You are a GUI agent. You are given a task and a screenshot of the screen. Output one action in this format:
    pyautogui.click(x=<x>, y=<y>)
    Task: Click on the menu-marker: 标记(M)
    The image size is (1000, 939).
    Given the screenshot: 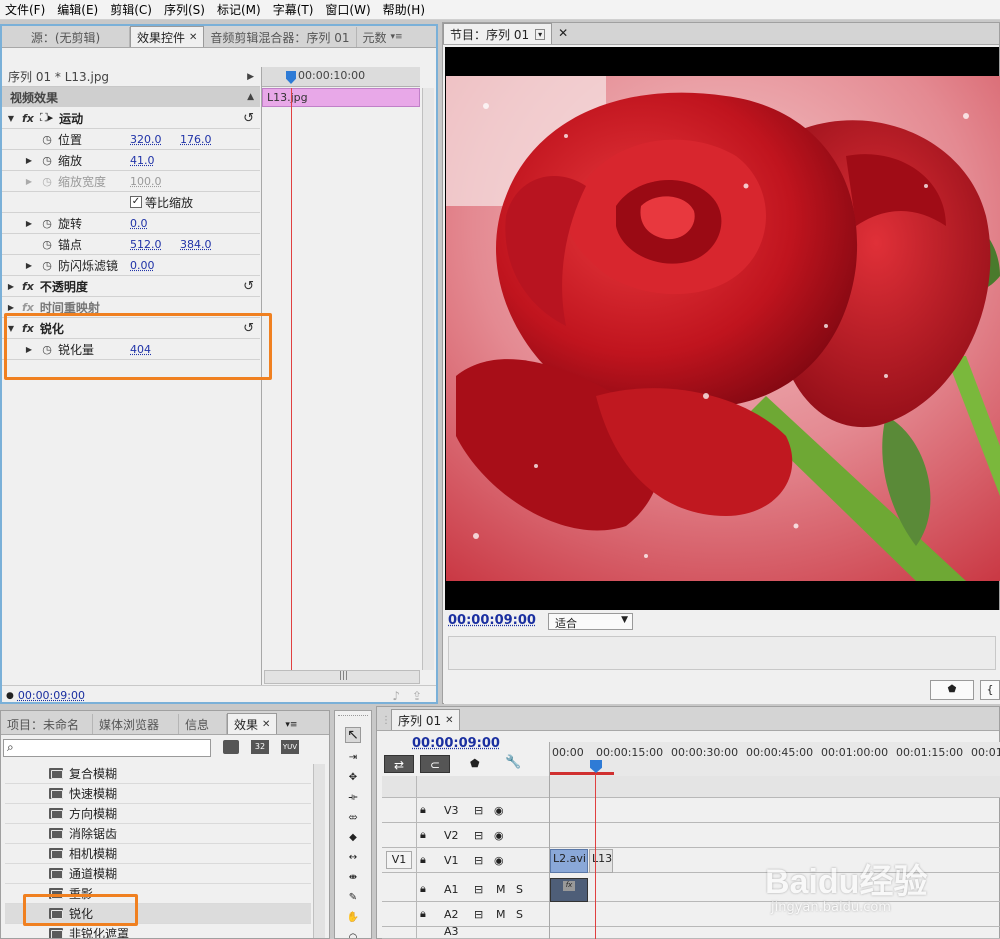 What is the action you would take?
    pyautogui.click(x=240, y=9)
    